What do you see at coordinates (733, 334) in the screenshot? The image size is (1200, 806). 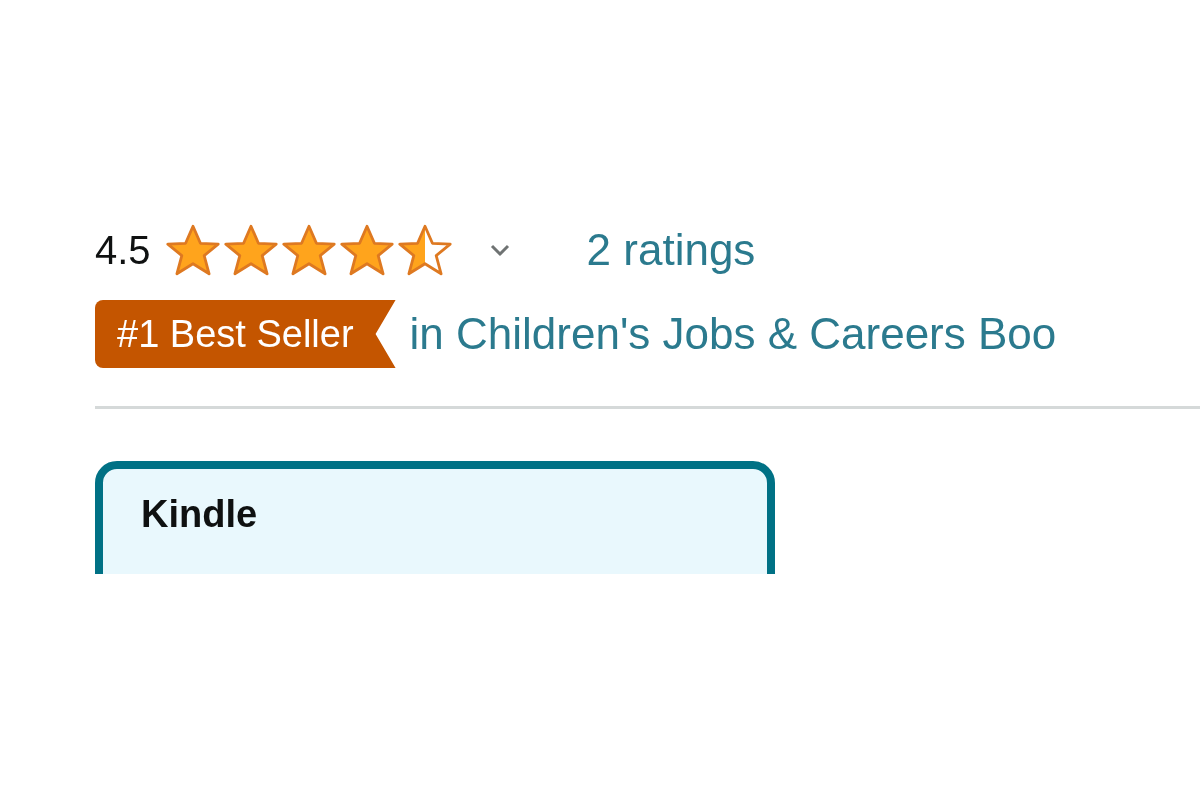 I see `category-link: in Children's Jobs & Careers Boo` at bounding box center [733, 334].